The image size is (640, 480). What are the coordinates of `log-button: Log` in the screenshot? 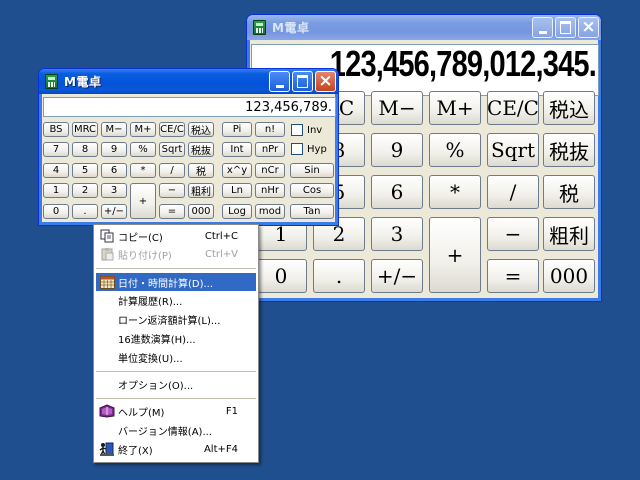 It's located at (237, 211).